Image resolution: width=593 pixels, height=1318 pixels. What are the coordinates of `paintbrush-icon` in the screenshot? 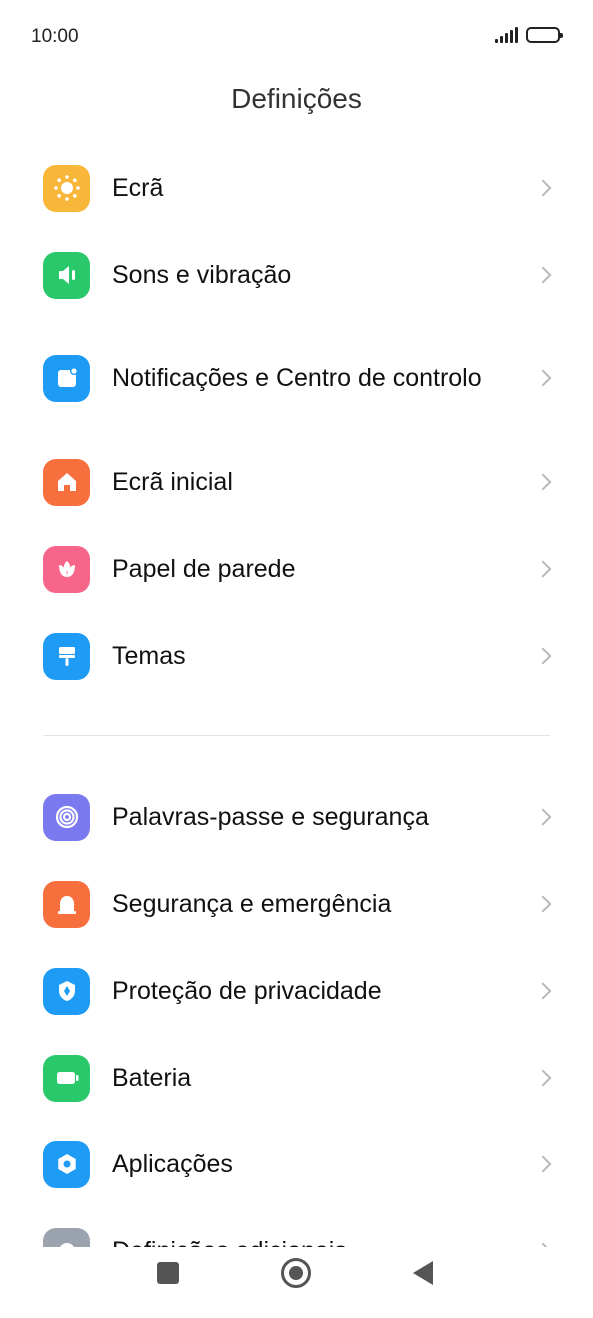 It's located at (66, 656).